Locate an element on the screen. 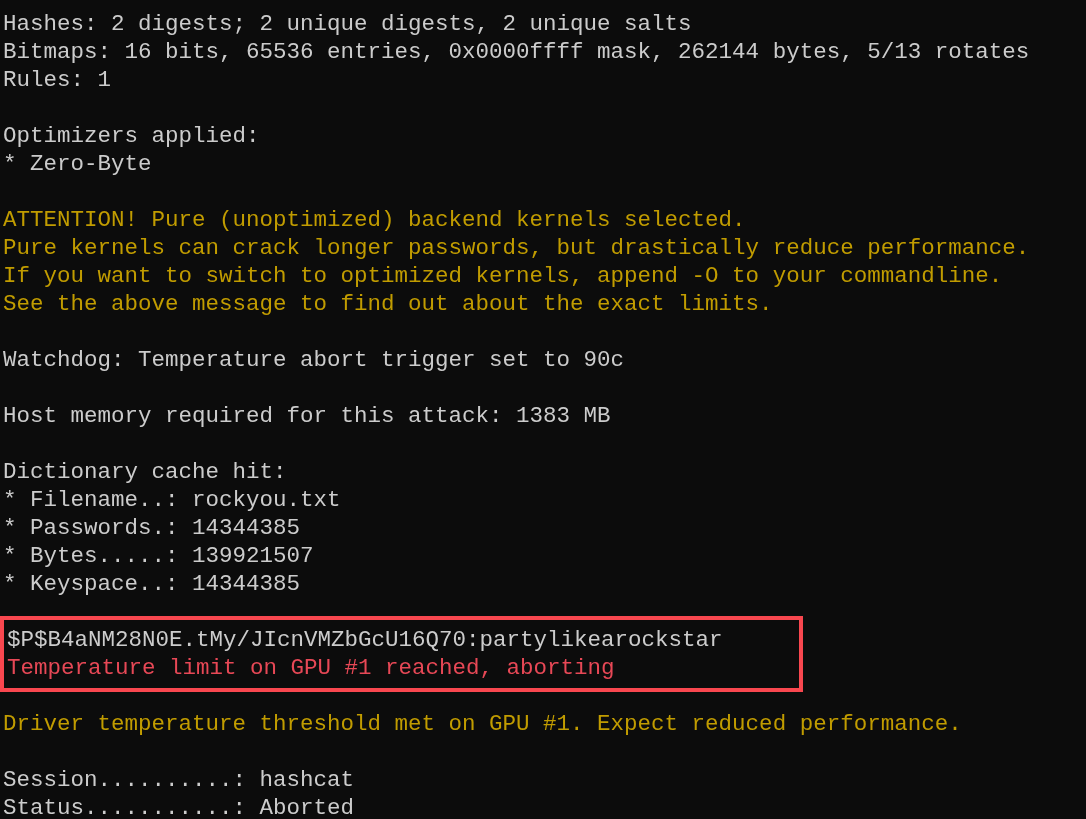 The height and width of the screenshot is (819, 1086). terminal-line: ATTENTION! Pure (unoptimized) backend kernels selected. is located at coordinates (374, 220).